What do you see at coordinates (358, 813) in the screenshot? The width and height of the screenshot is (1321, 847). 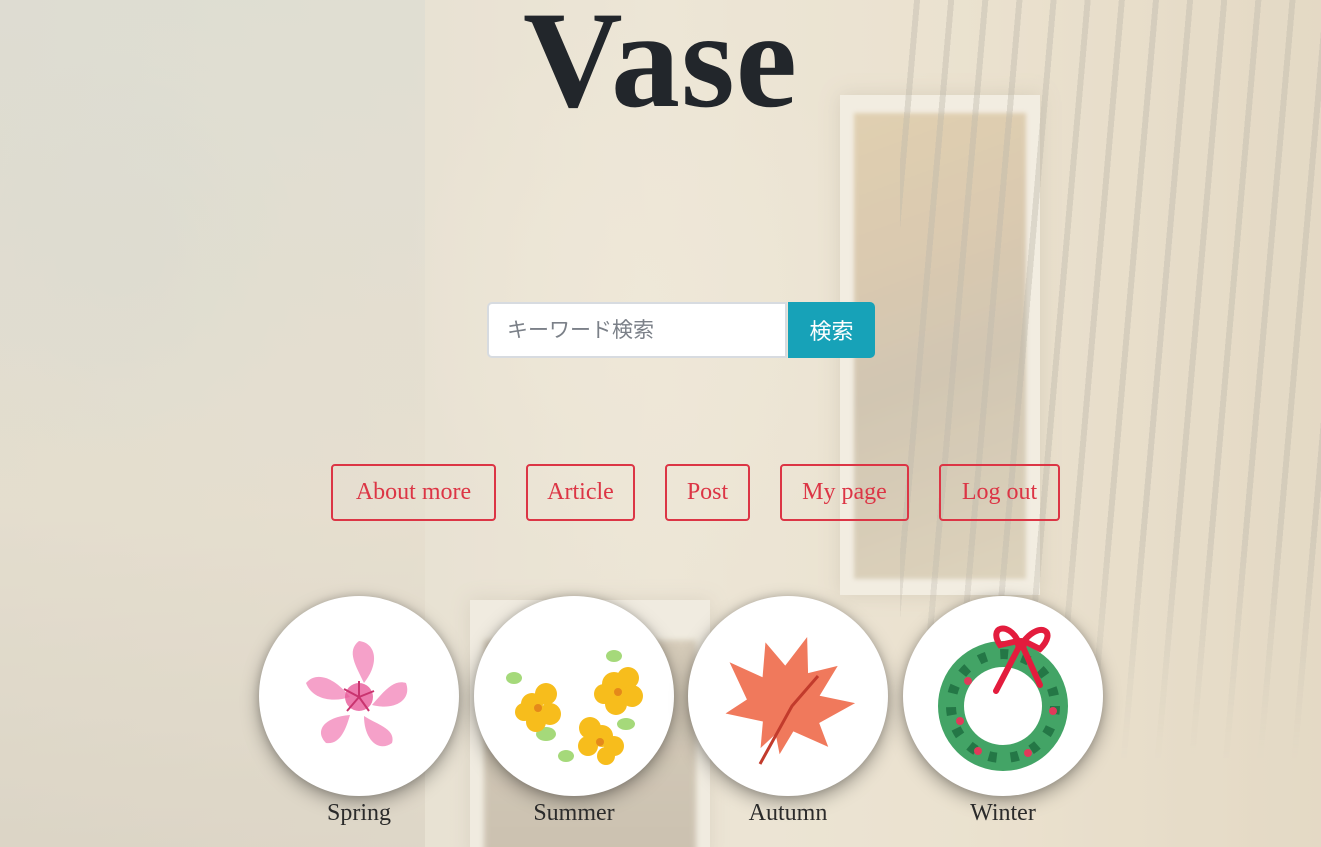 I see `season-label: Spring` at bounding box center [358, 813].